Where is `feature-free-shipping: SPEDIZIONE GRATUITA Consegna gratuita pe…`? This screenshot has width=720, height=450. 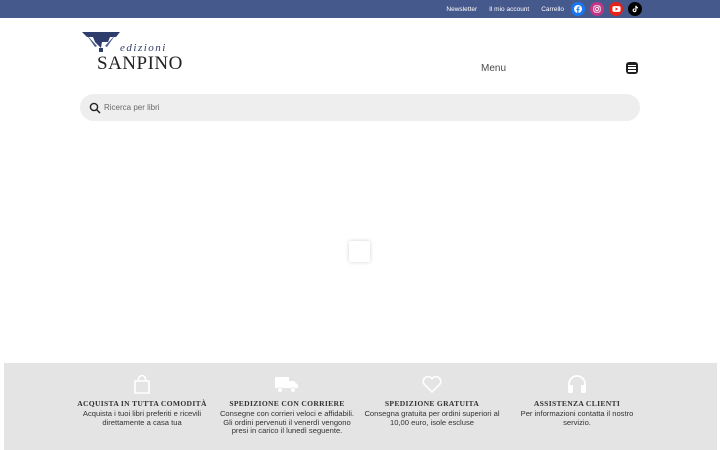
feature-free-shipping: SPEDIZIONE GRATUITA Consegna gratuita pe… is located at coordinates (432, 400).